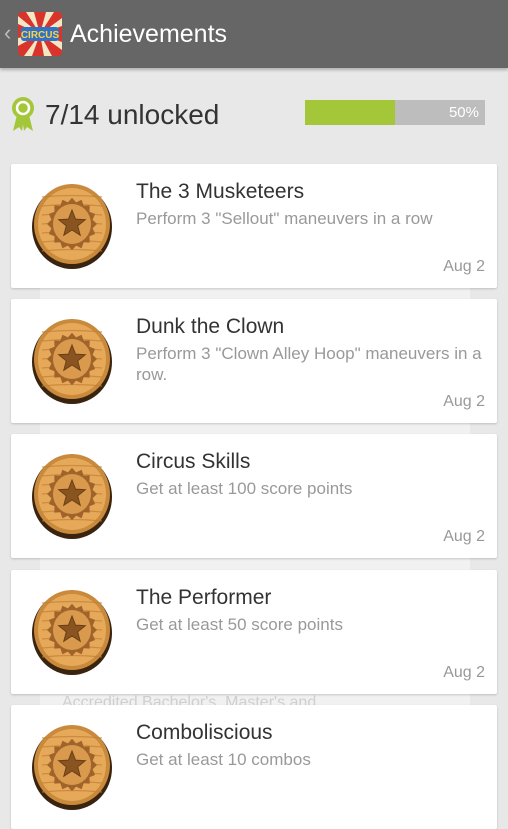 Image resolution: width=508 pixels, height=829 pixels. I want to click on achievement-title: Circus Skills, so click(193, 461).